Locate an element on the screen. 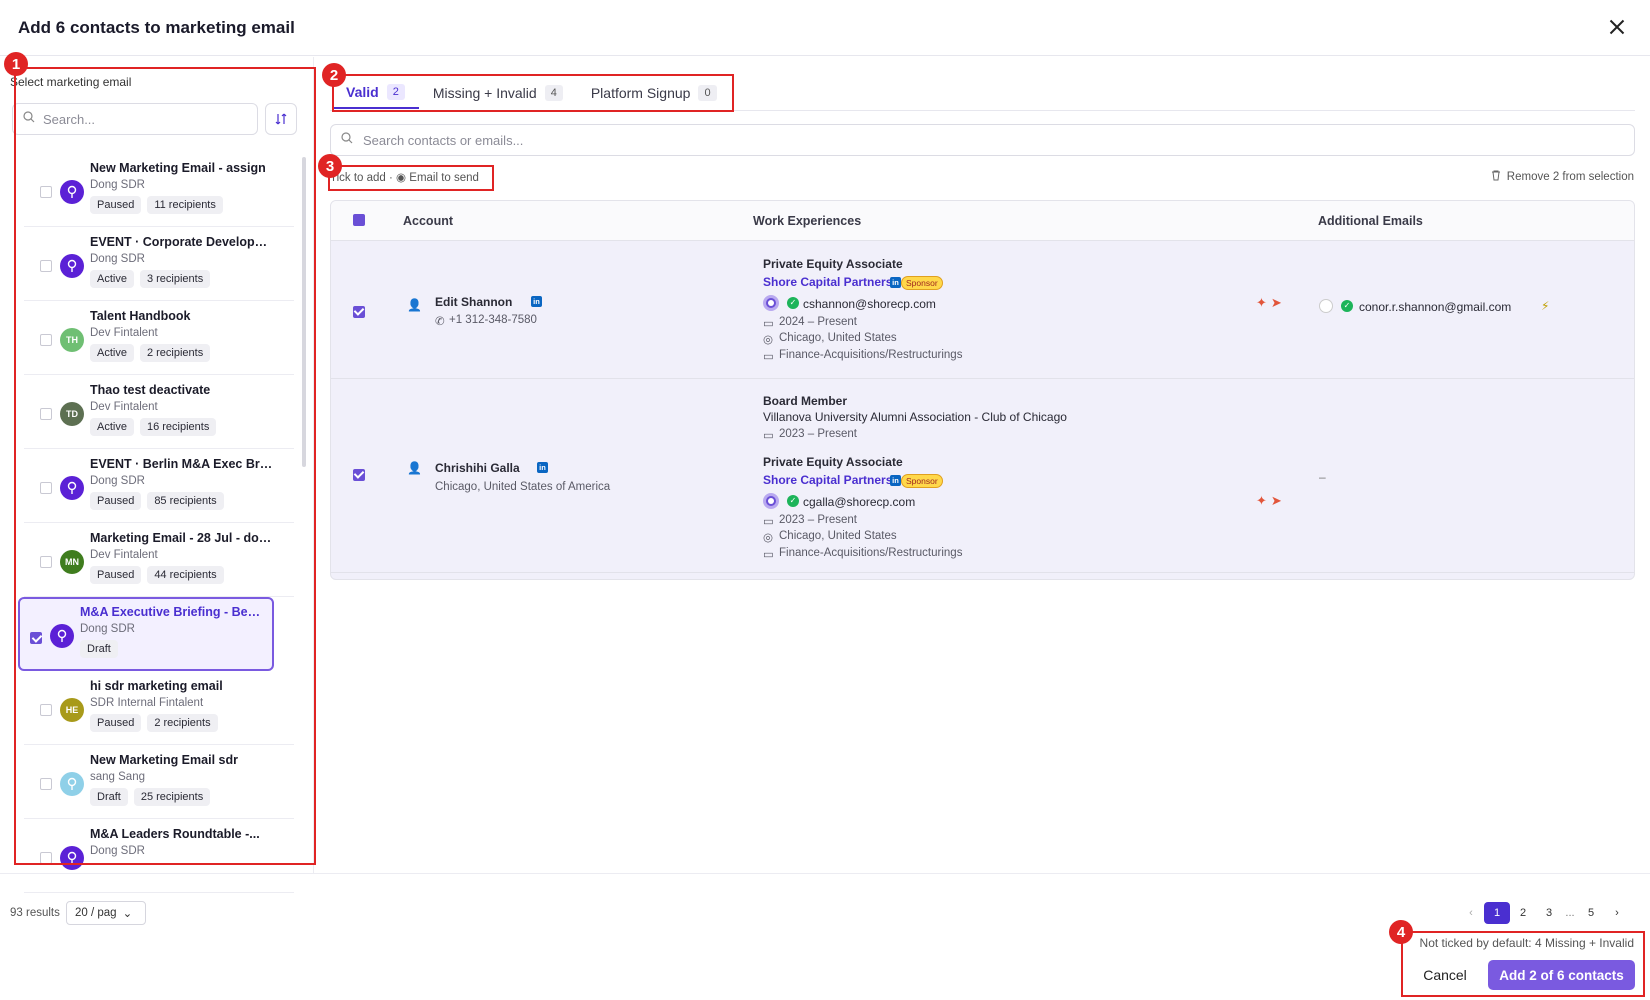 The width and height of the screenshot is (1650, 1000). remove-selection-button: Remove 2 from selection is located at coordinates (1562, 177).